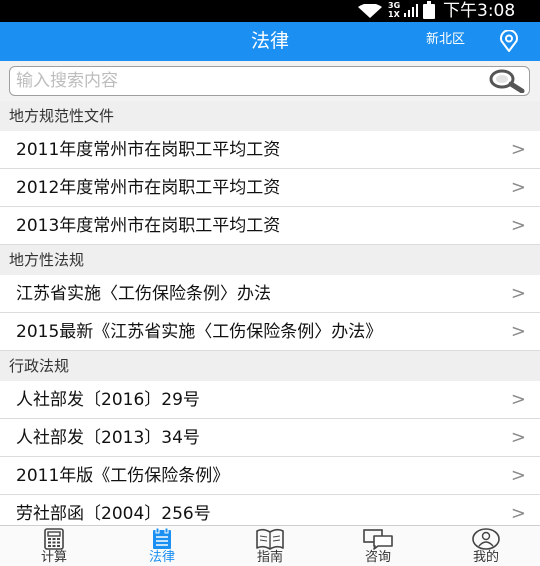 The height and width of the screenshot is (566, 540). Describe the element at coordinates (485, 557) in the screenshot. I see `nav-label: 我的` at that location.